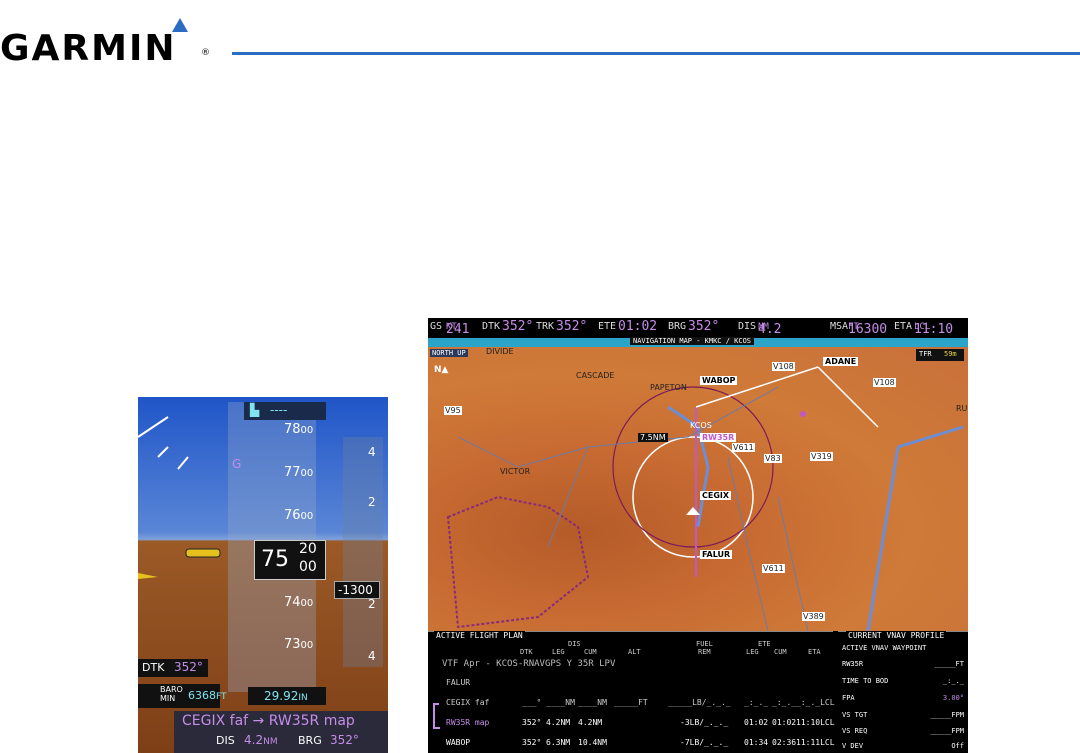 Image resolution: width=1080 pixels, height=753 pixels. I want to click on vs-readout: -1300, so click(357, 590).